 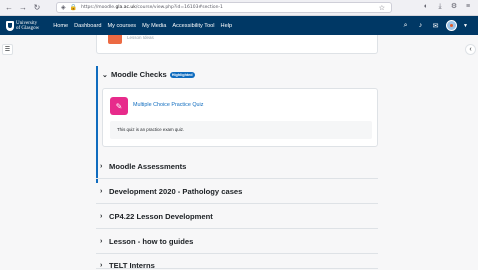 I want to click on bell-icon: ♪, so click(x=420, y=25).